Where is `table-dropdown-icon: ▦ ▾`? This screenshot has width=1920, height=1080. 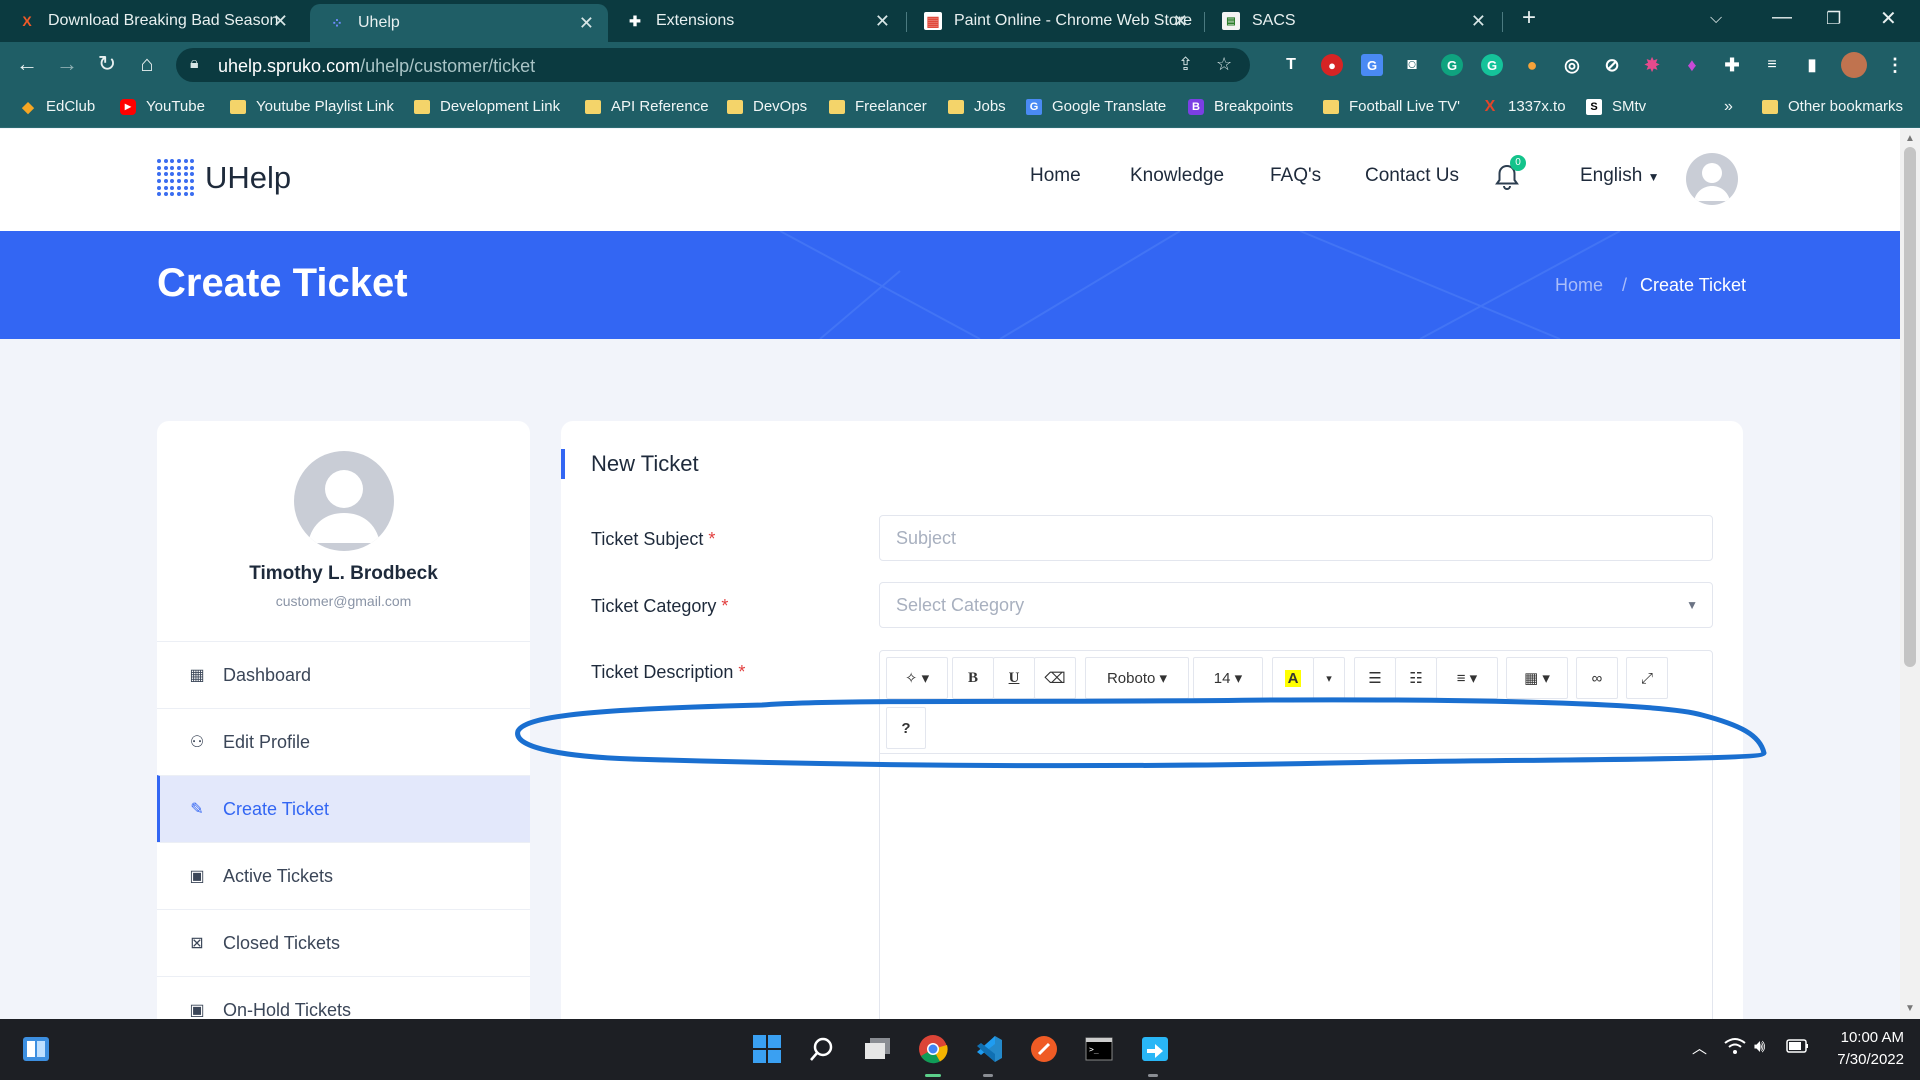
table-dropdown-icon: ▦ ▾ is located at coordinates (1537, 678).